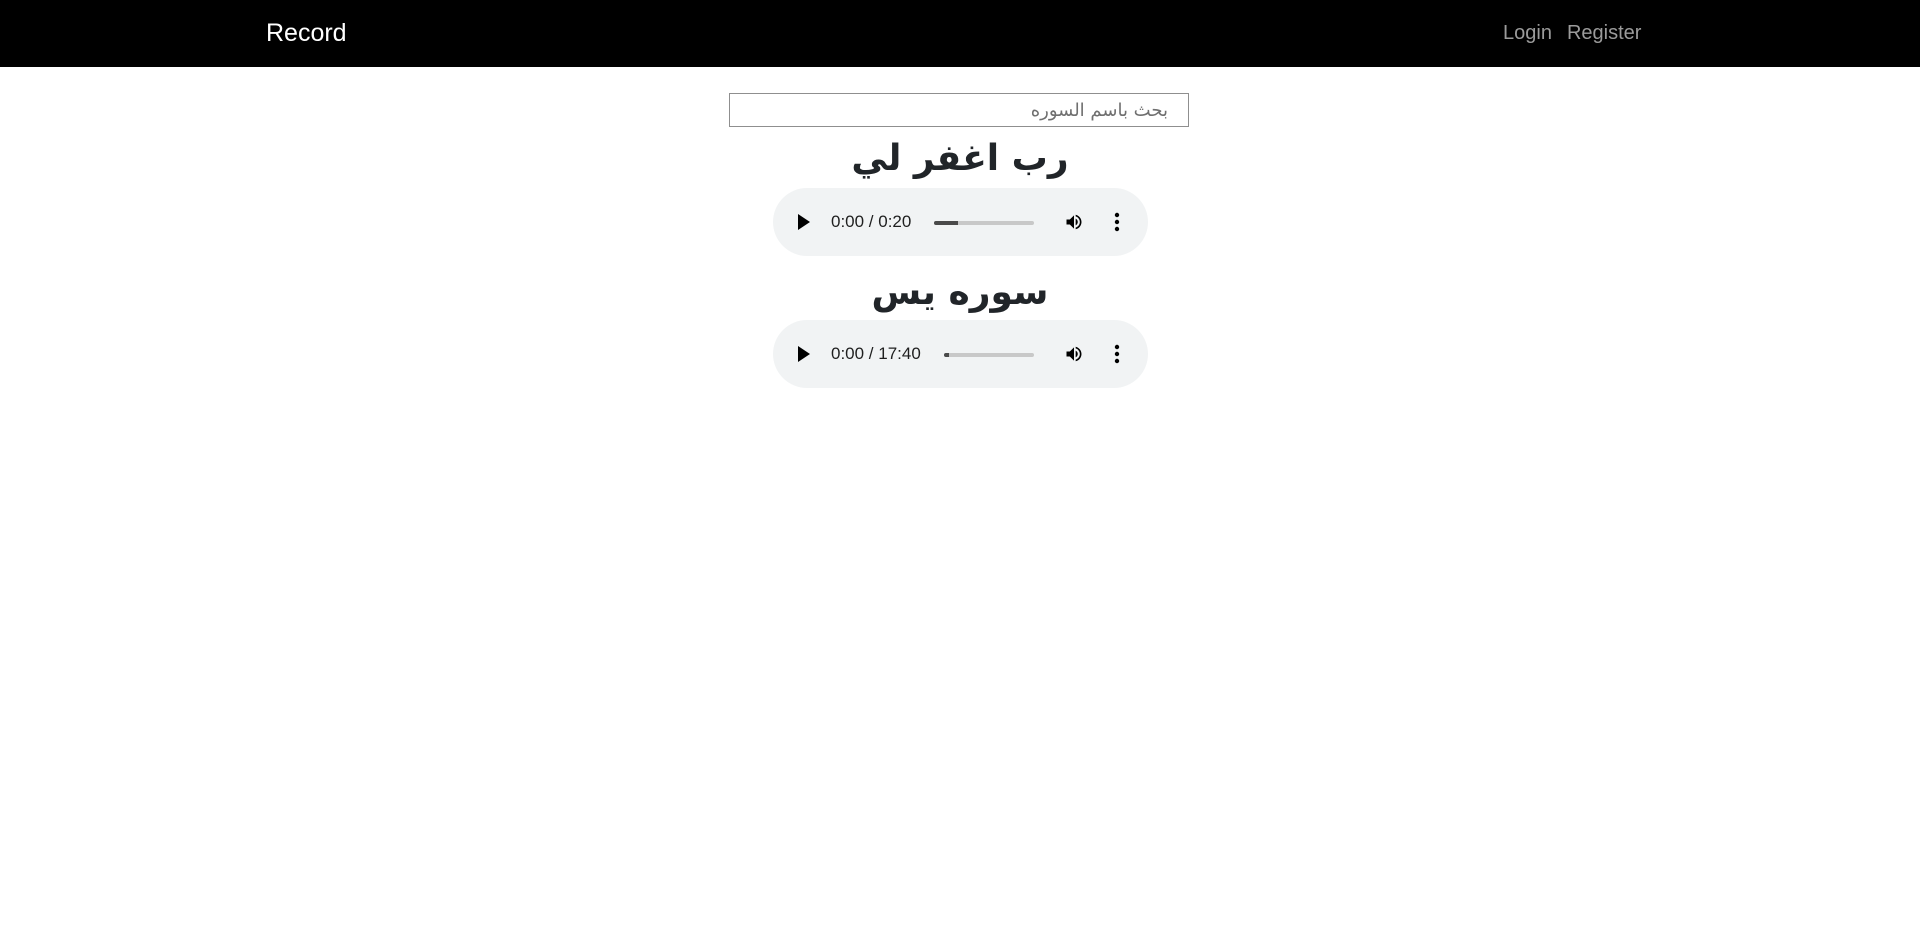 The image size is (1920, 934). I want to click on nav-links: Login Register, so click(1572, 33).